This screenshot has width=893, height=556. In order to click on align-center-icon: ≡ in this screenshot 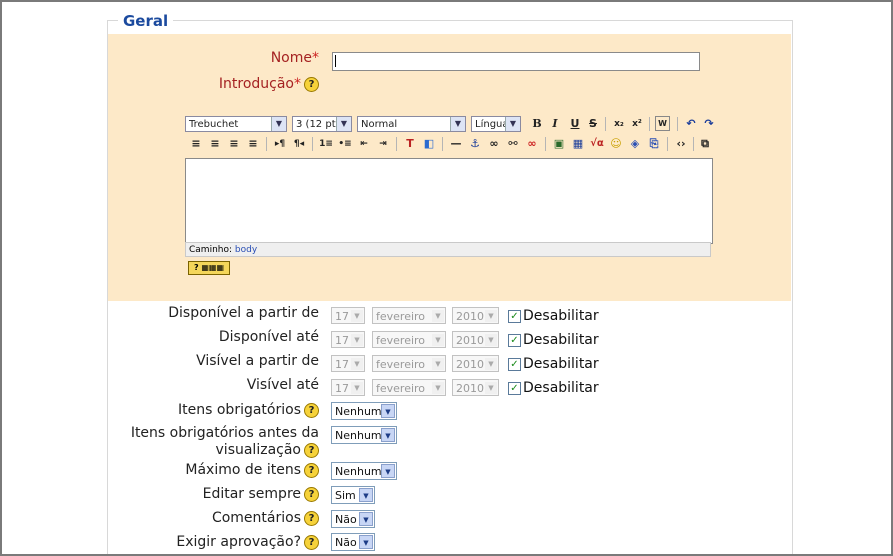, I will do `click(215, 144)`.